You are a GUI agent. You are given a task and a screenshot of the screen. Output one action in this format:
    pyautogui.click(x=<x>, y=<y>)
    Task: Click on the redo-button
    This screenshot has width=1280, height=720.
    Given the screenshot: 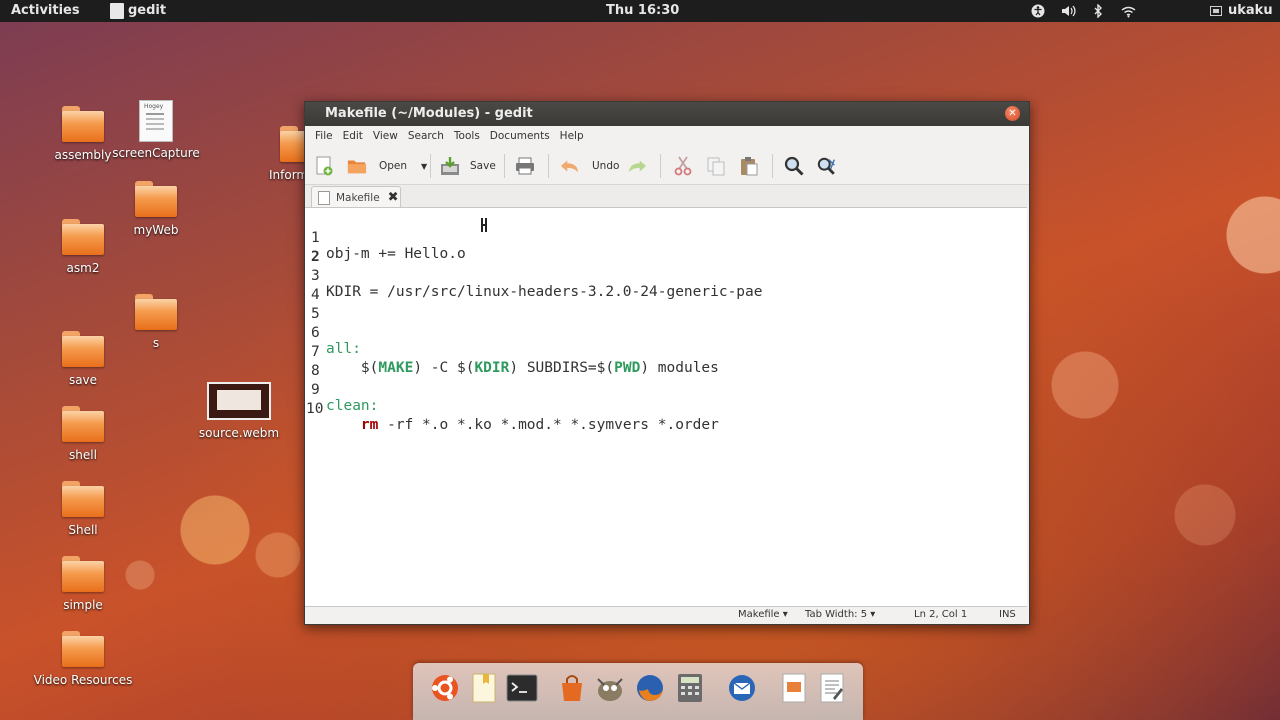 What is the action you would take?
    pyautogui.click(x=637, y=166)
    